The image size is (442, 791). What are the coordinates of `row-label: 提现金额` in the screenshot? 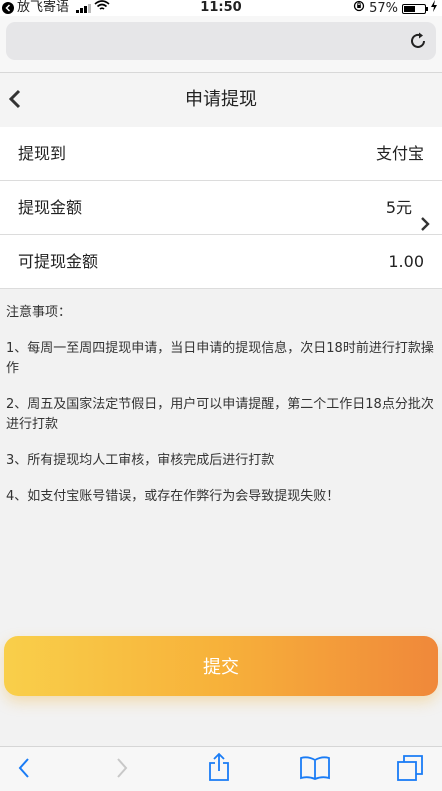 It's located at (50, 207).